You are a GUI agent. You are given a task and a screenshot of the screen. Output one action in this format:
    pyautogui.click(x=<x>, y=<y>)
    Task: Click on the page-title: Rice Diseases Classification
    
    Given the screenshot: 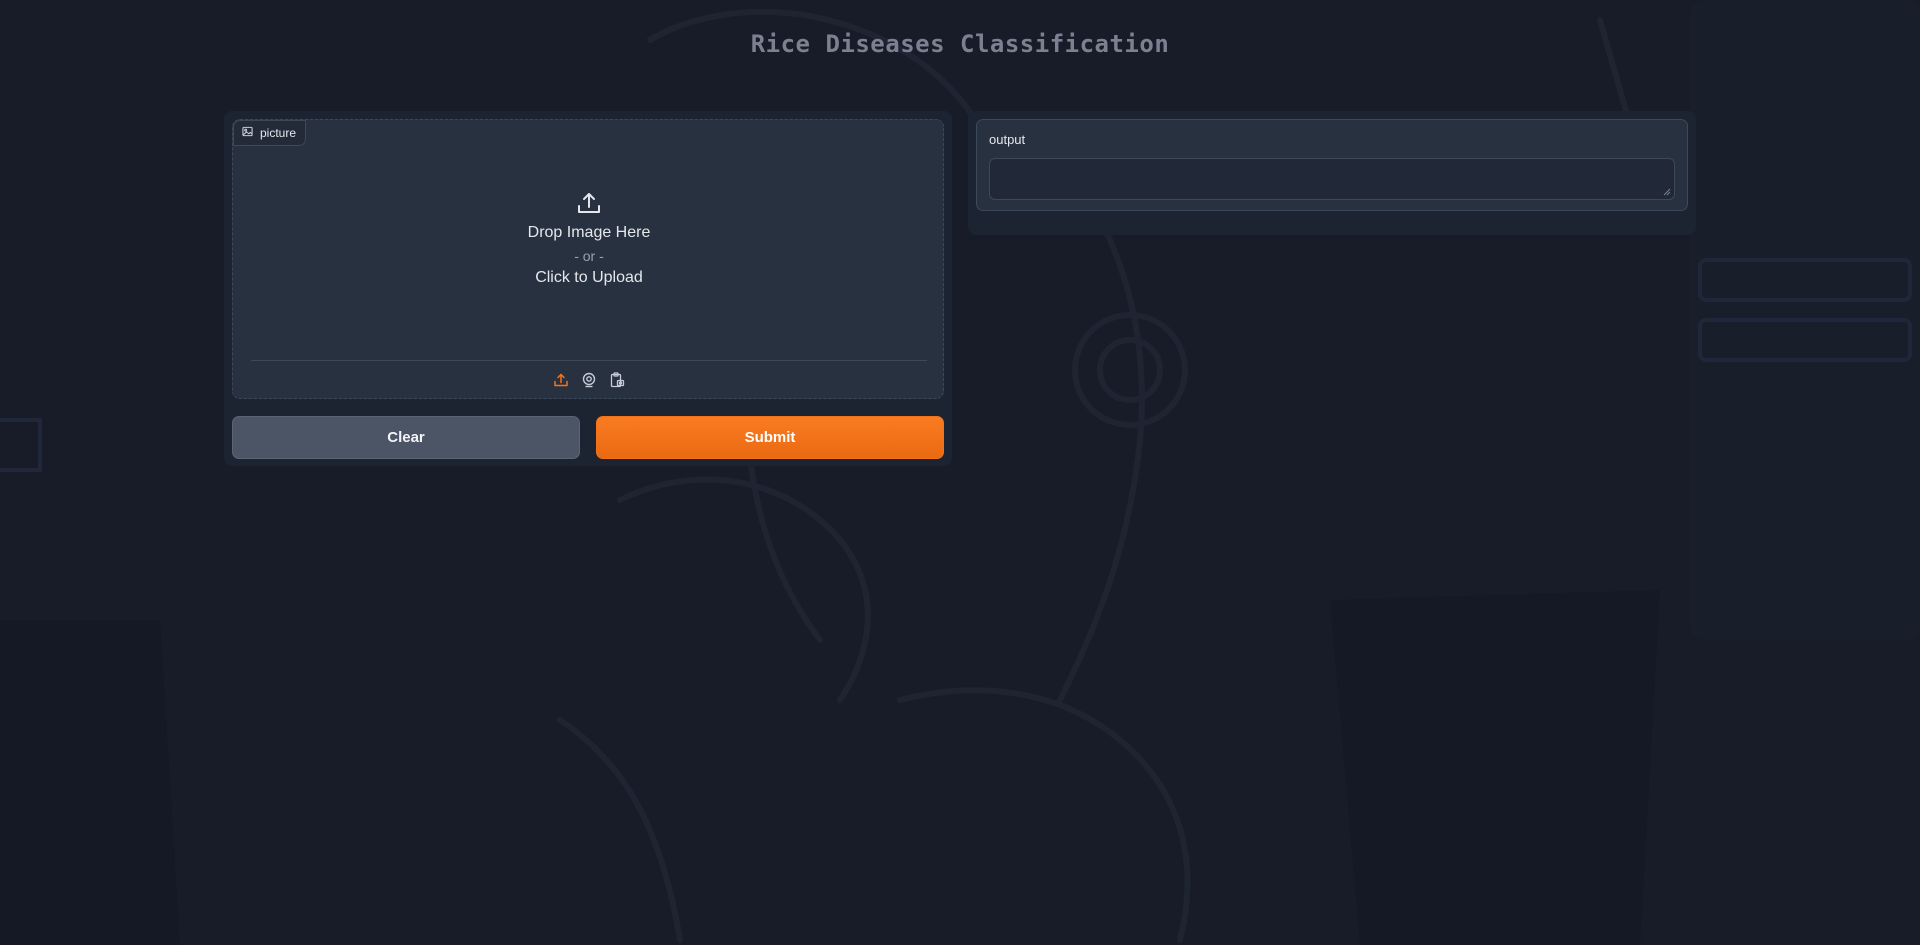 What is the action you would take?
    pyautogui.click(x=960, y=44)
    